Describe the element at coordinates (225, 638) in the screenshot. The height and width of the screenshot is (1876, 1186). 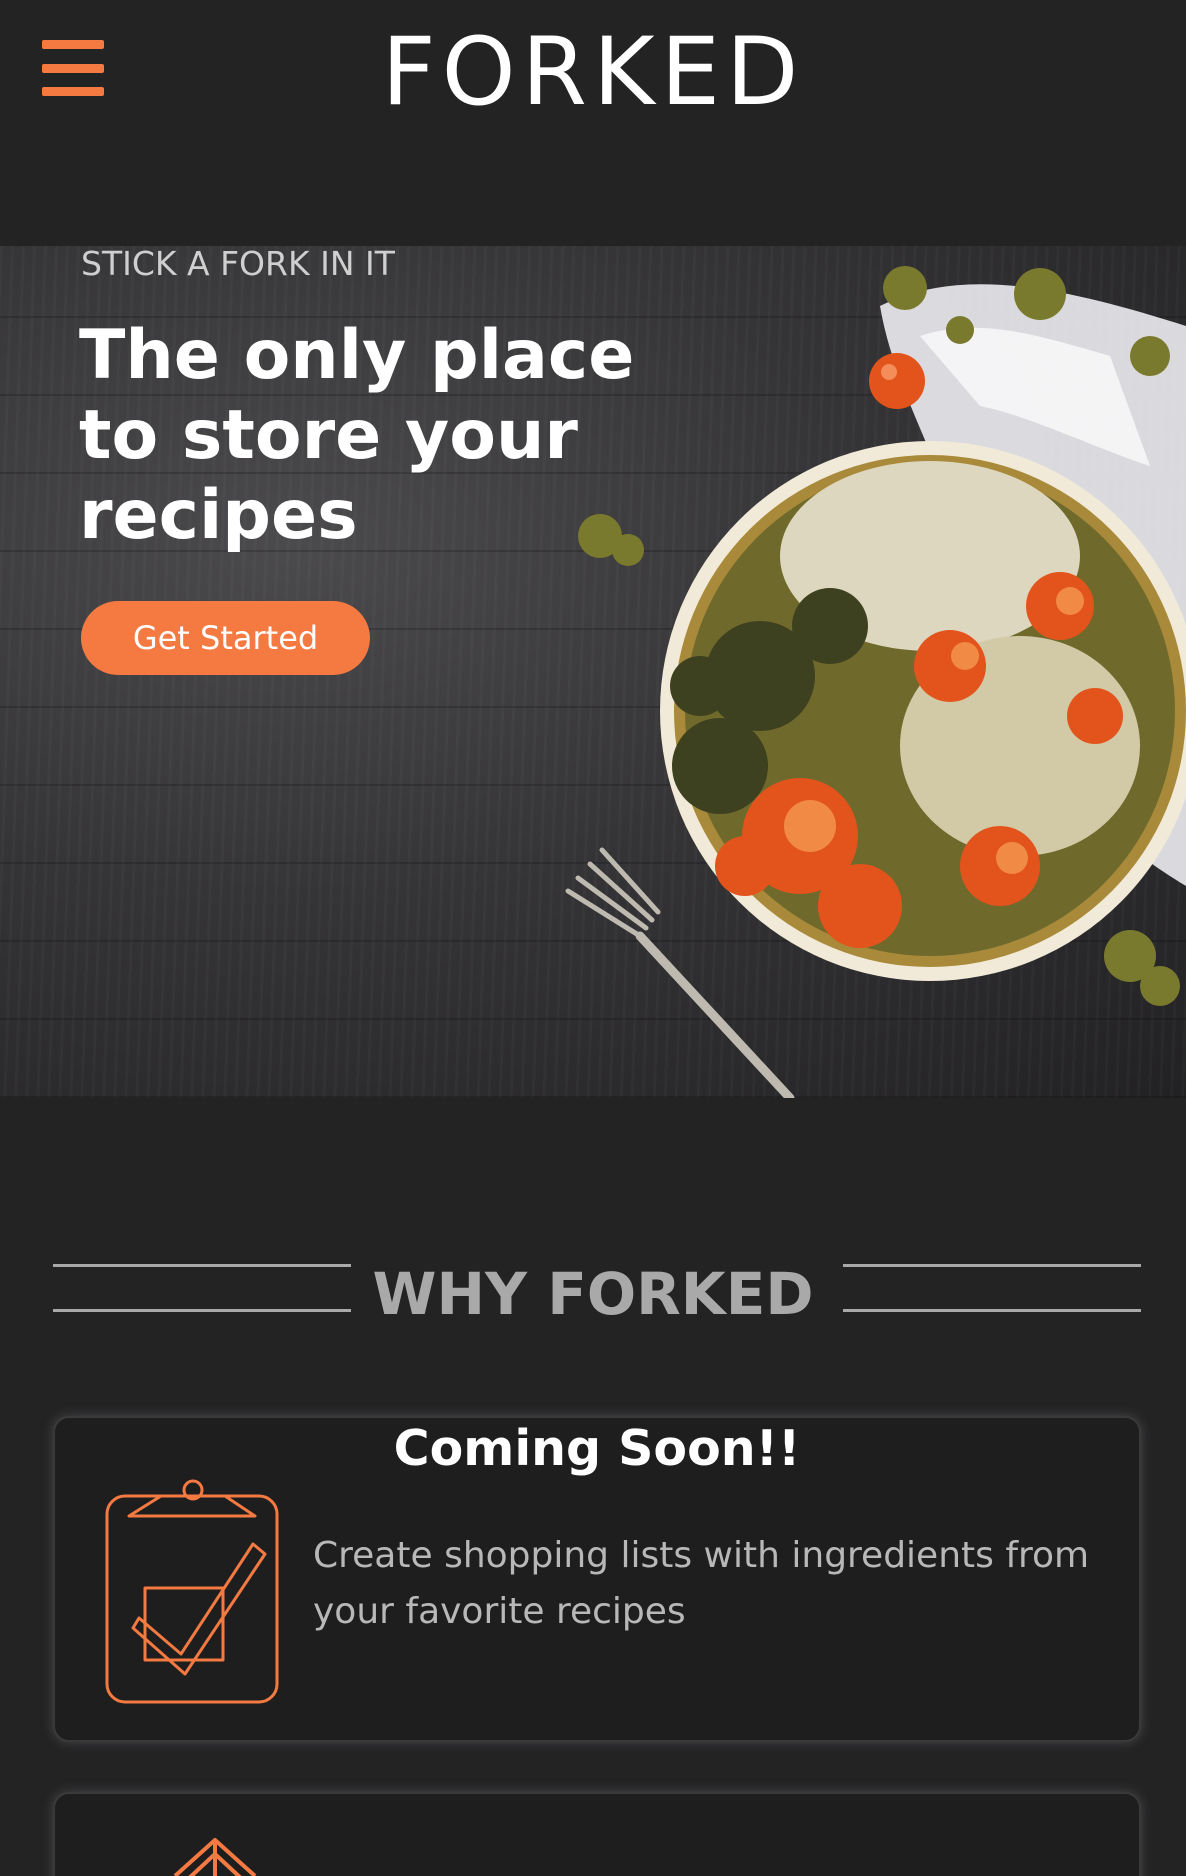
I see `get-started-button: Get Started` at that location.